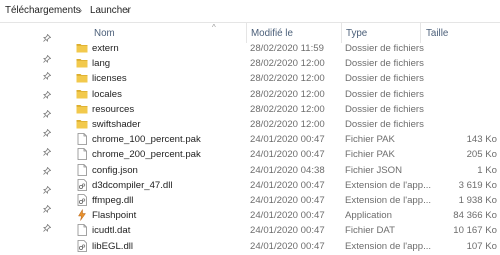 This screenshot has height=255, width=500. I want to click on column-header-name: Nom, so click(104, 33).